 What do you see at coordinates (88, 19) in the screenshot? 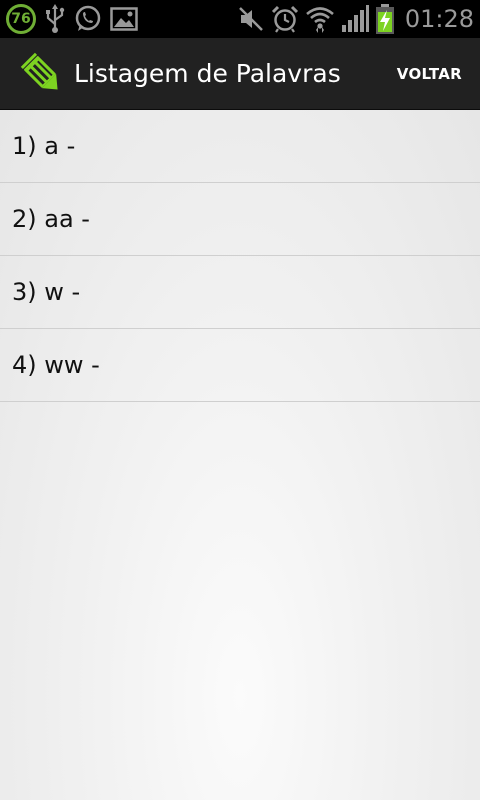
I see `whatsapp-icon` at bounding box center [88, 19].